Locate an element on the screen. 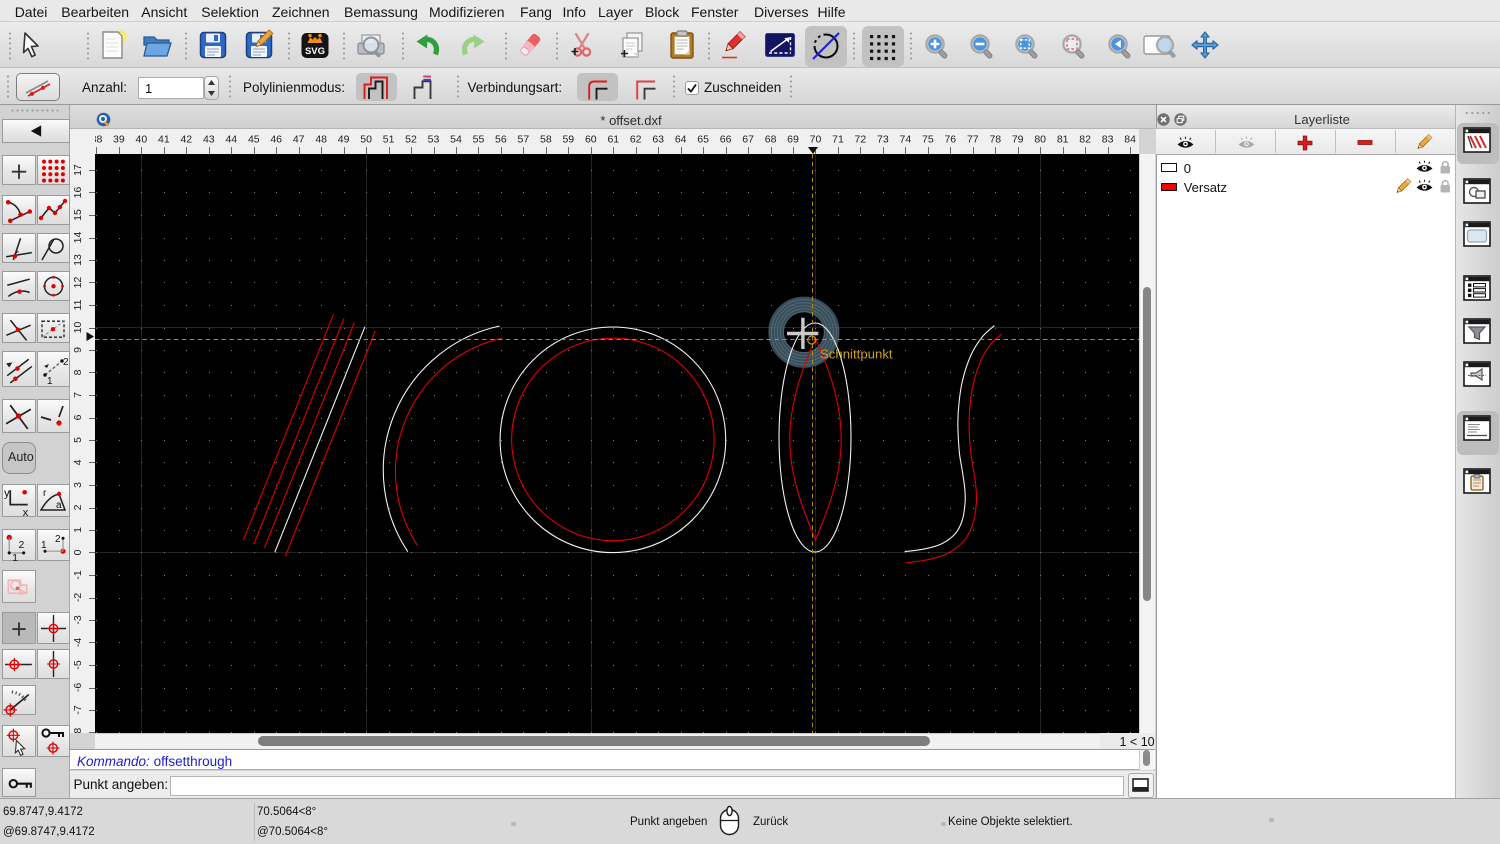 Image resolution: width=1500 pixels, height=844 pixels. svg-text: 70 is located at coordinates (816, 140).